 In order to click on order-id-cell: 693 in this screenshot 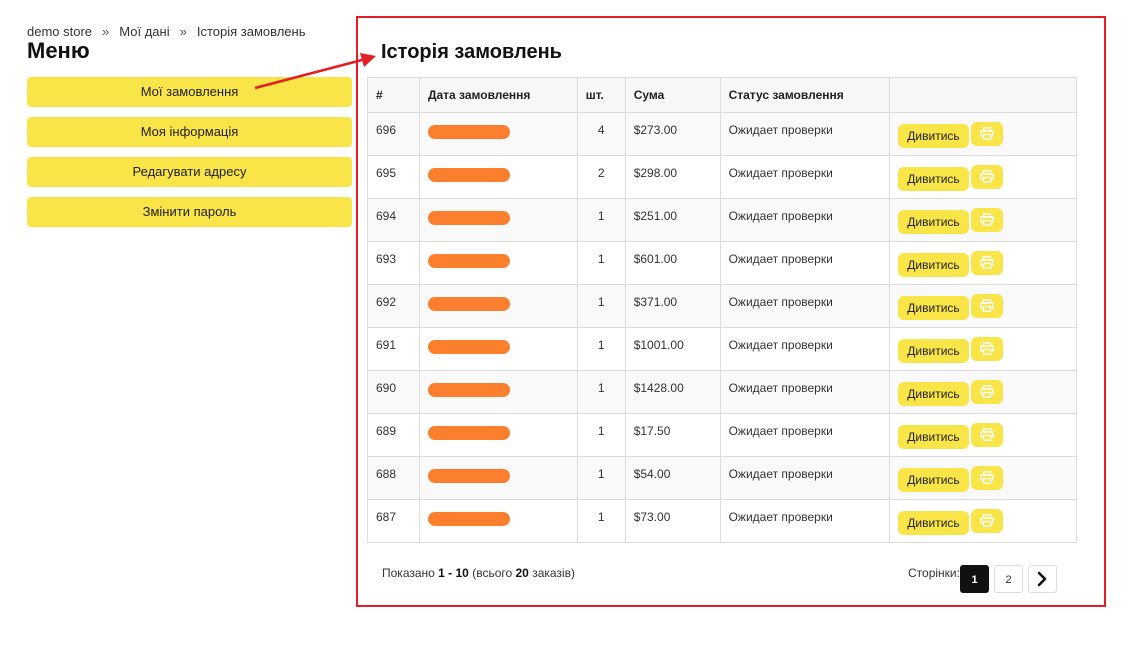, I will do `click(393, 263)`.